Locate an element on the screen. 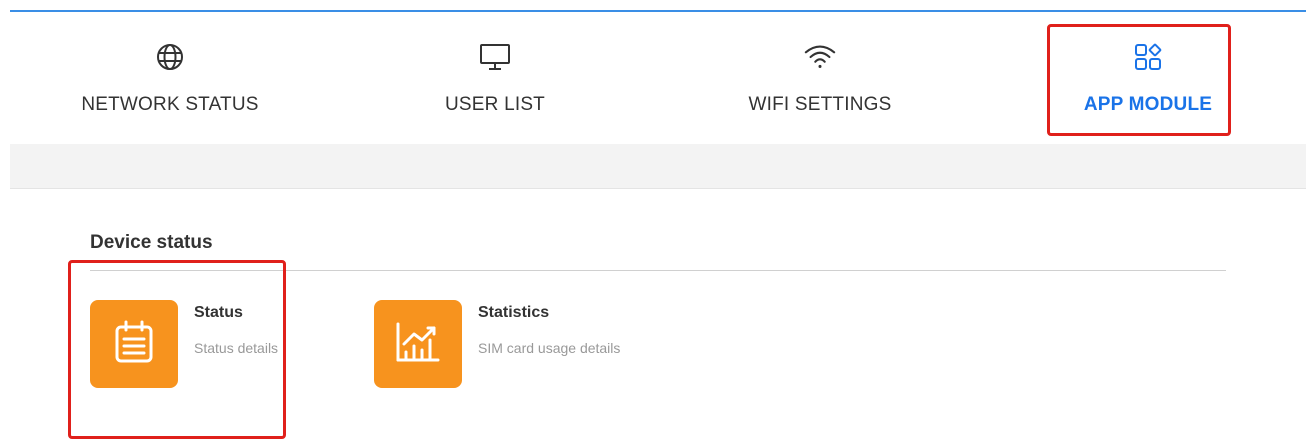  nav-item-user-list: USER LIST is located at coordinates (495, 78).